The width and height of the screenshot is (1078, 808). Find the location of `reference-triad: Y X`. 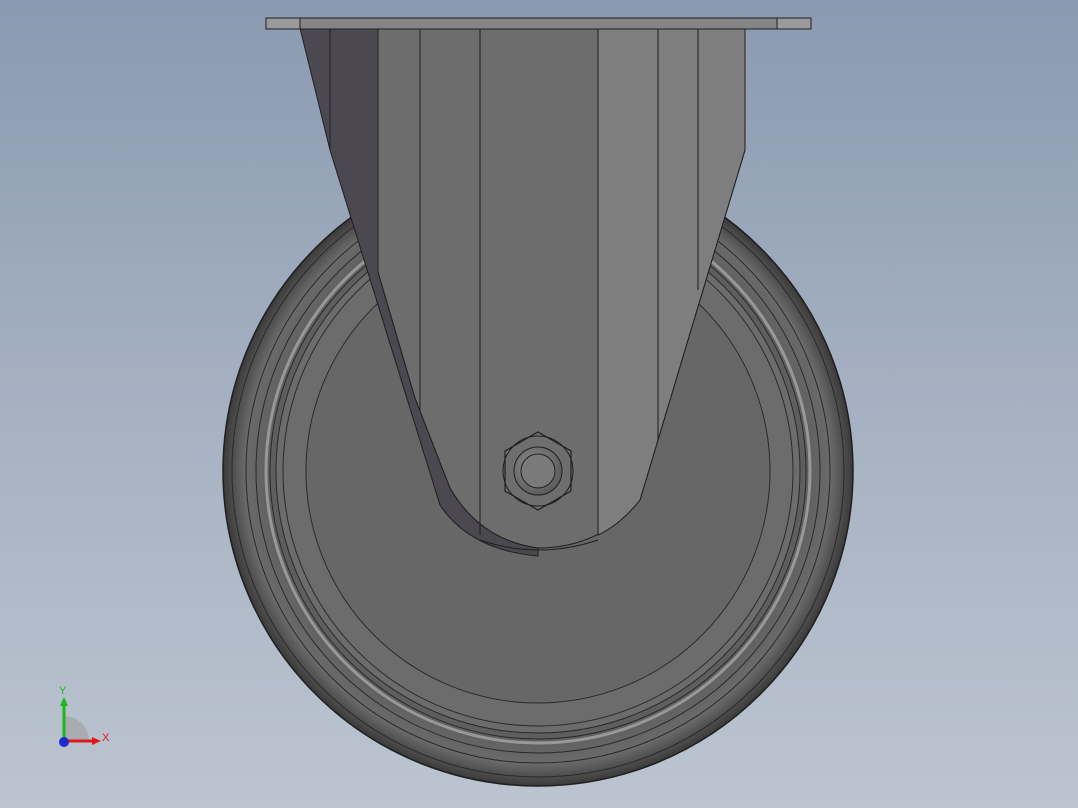

reference-triad: Y X is located at coordinates (84, 720).